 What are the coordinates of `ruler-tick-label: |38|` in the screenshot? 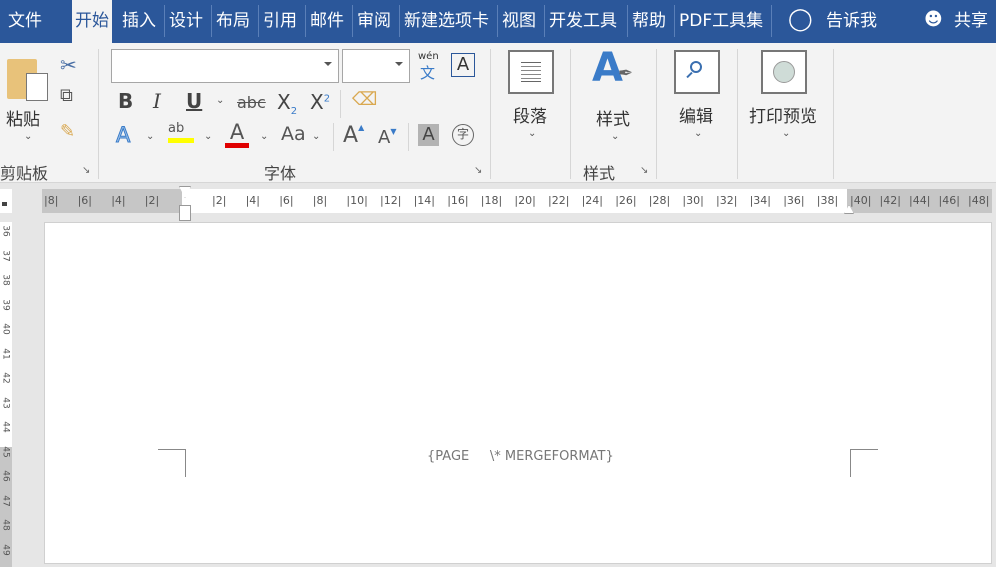 It's located at (827, 200).